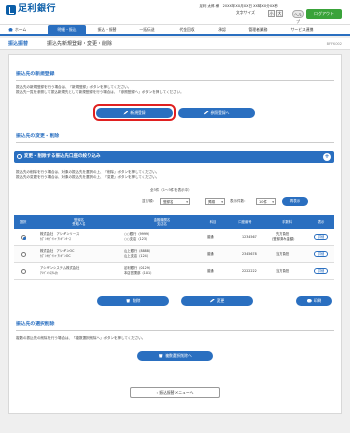 The image size is (350, 433). I want to click on col-bank: 金融機関名 支店名, so click(162, 222).